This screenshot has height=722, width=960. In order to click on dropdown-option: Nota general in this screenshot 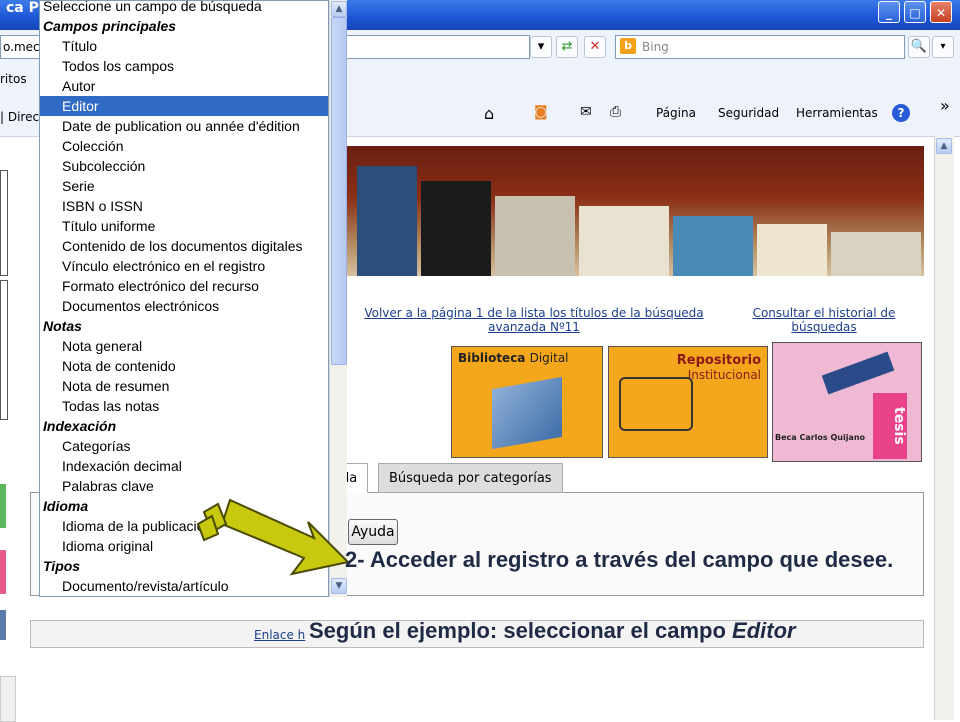, I will do `click(184, 346)`.